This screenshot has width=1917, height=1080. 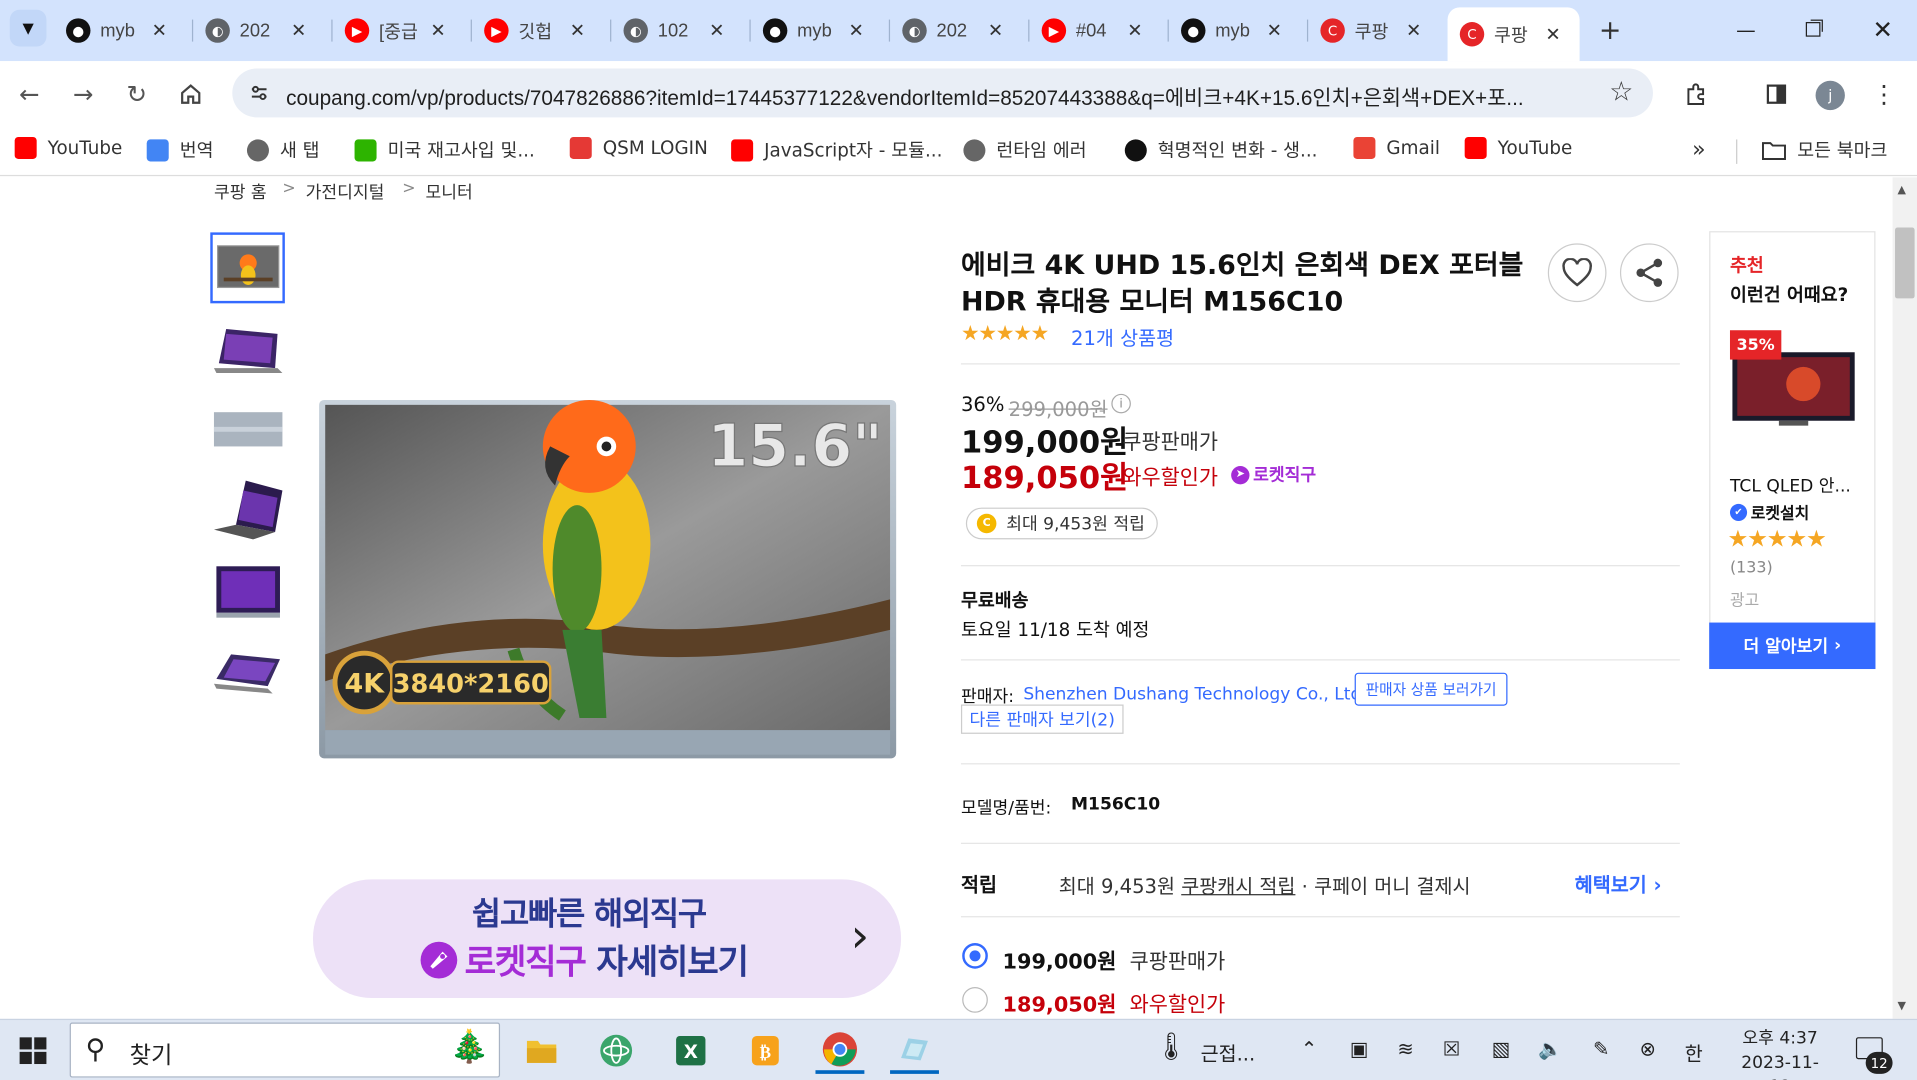 What do you see at coordinates (1901, 191) in the screenshot?
I see `scroll-up-icon: ▲` at bounding box center [1901, 191].